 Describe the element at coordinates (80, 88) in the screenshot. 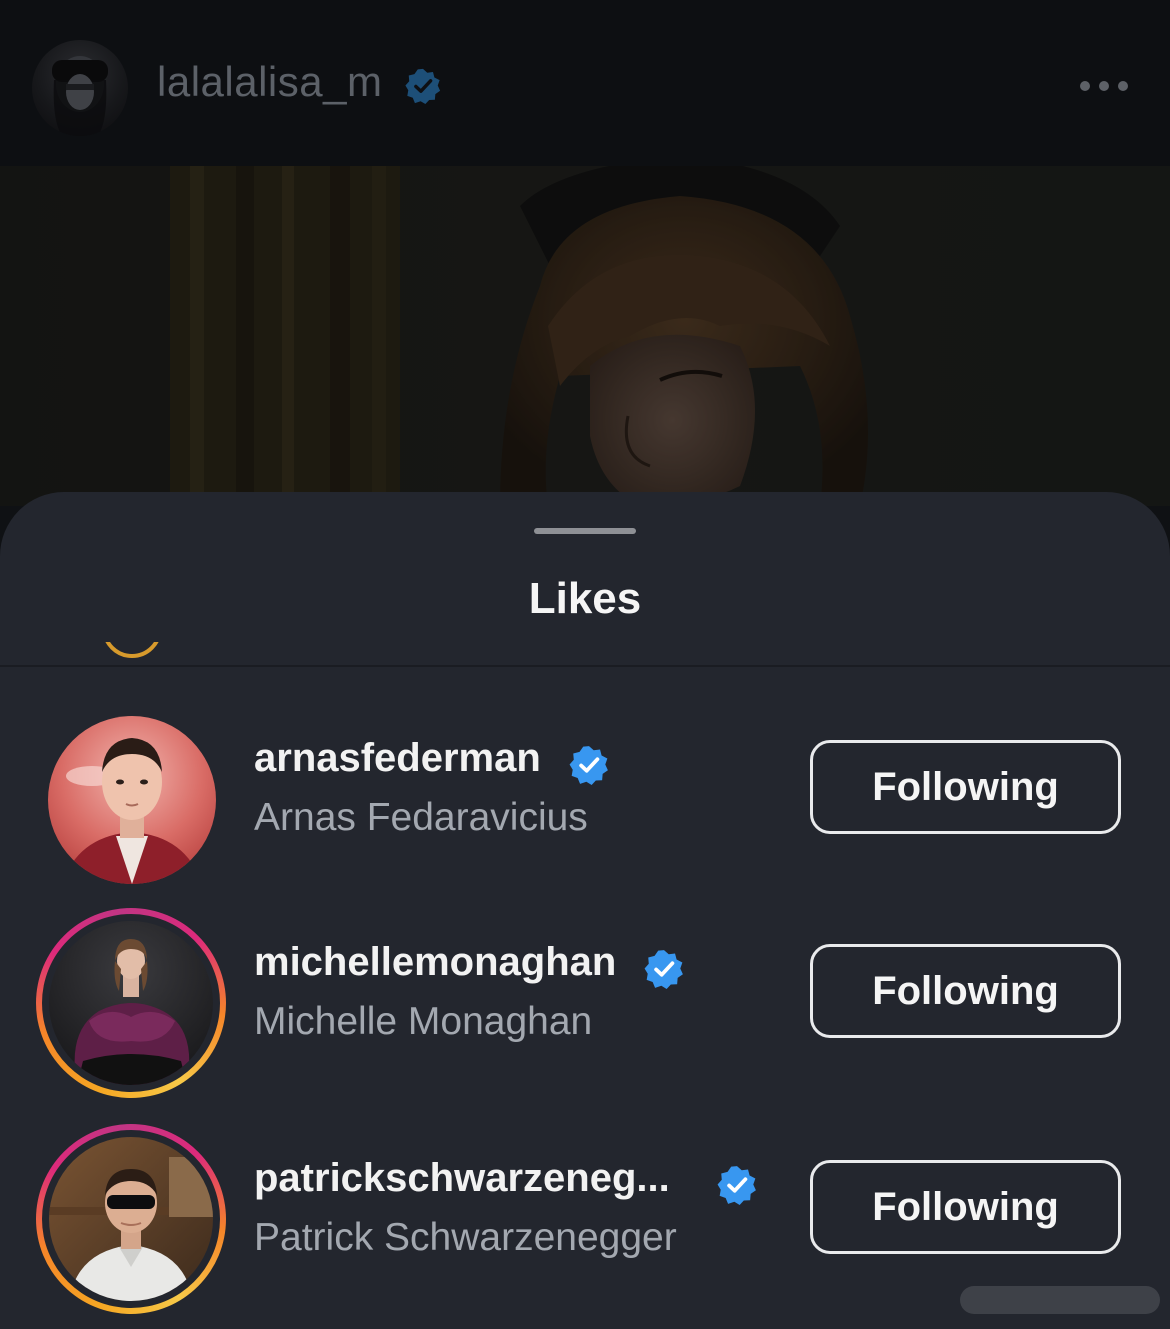

I see `post-author-avatar` at that location.